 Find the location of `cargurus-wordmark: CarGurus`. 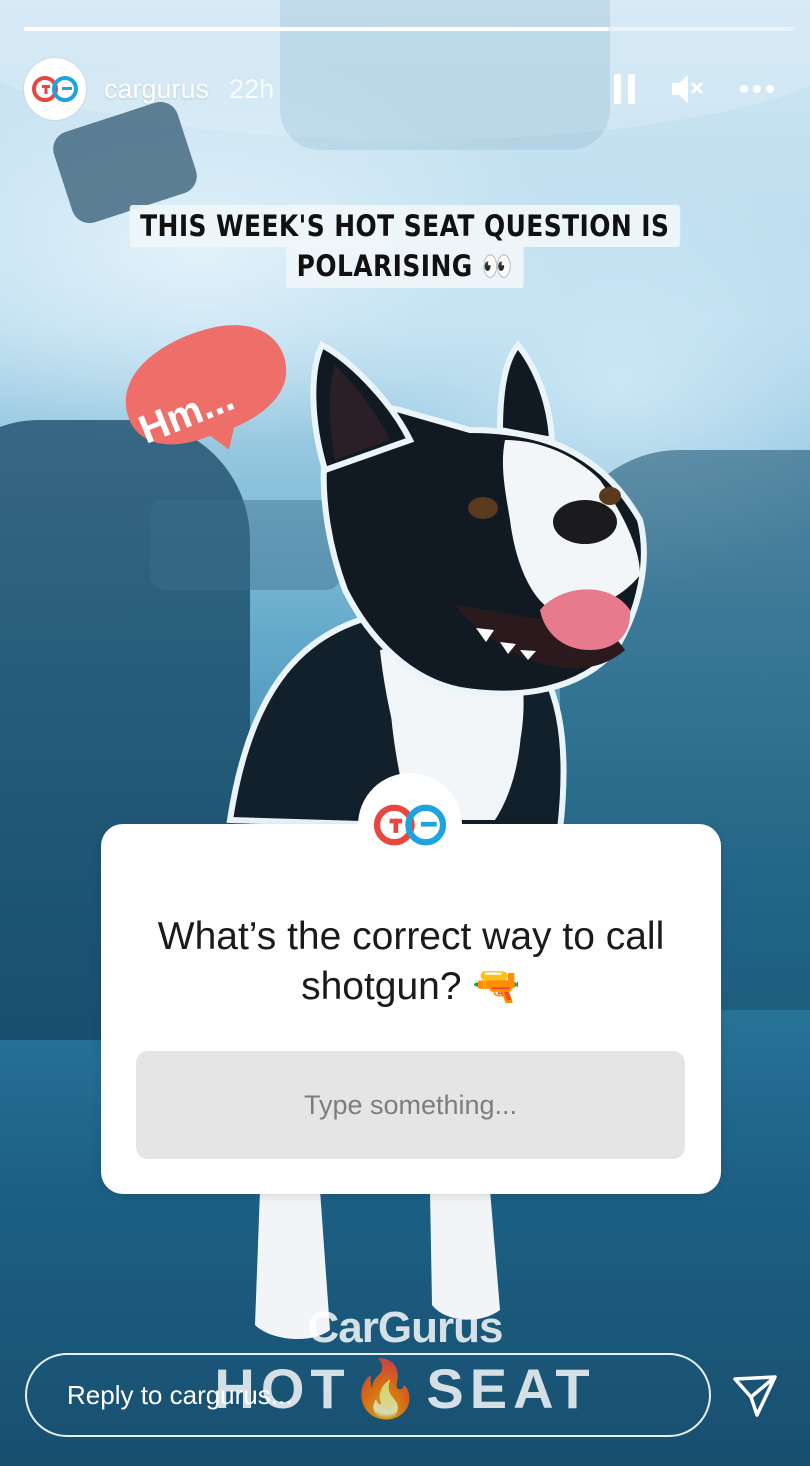

cargurus-wordmark: CarGurus is located at coordinates (405, 1327).